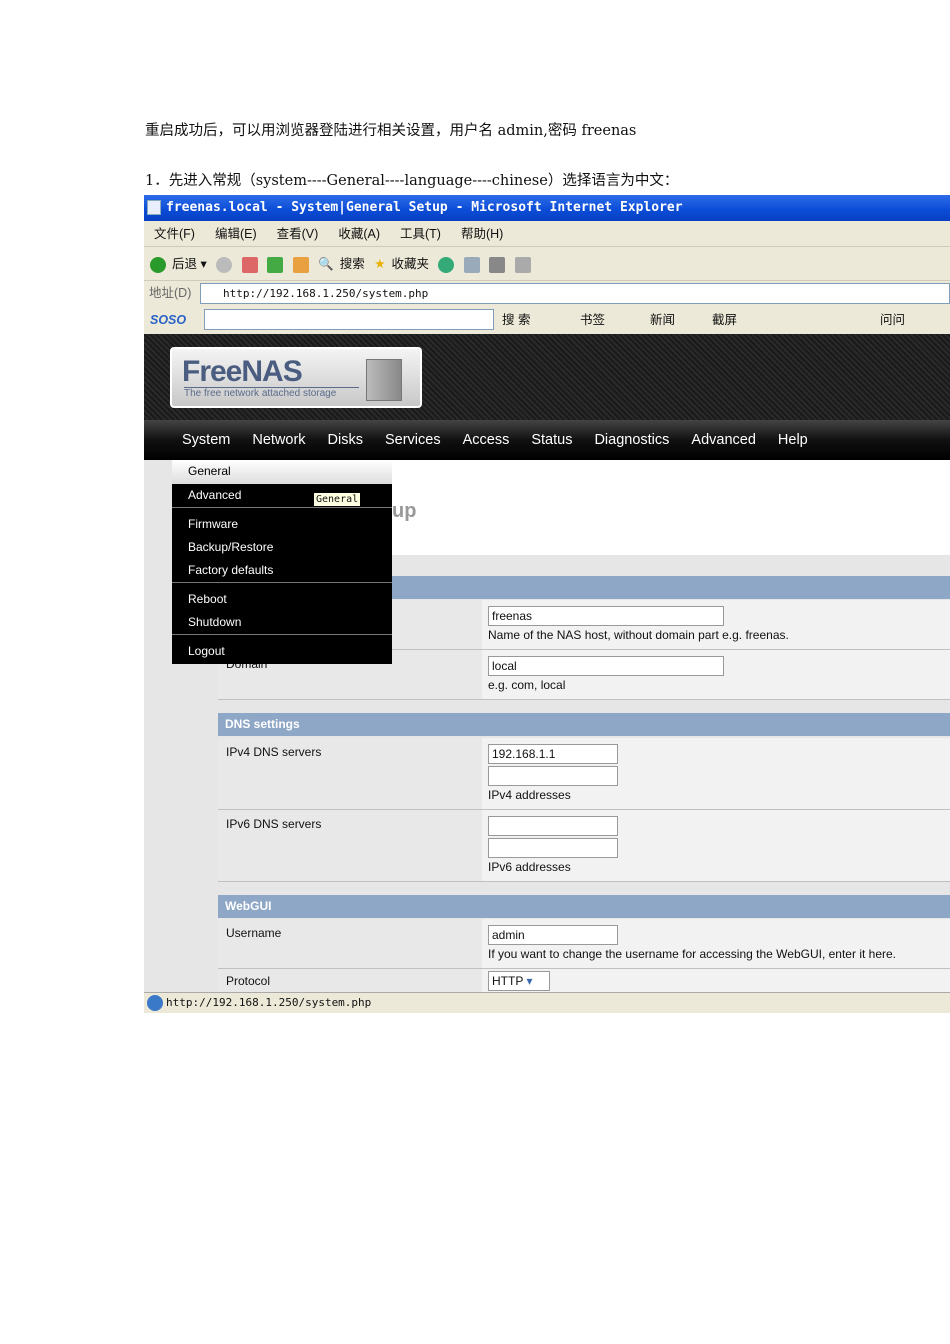 Image resolution: width=950 pixels, height=1344 pixels. I want to click on nav-advanced: Advanced, so click(723, 440).